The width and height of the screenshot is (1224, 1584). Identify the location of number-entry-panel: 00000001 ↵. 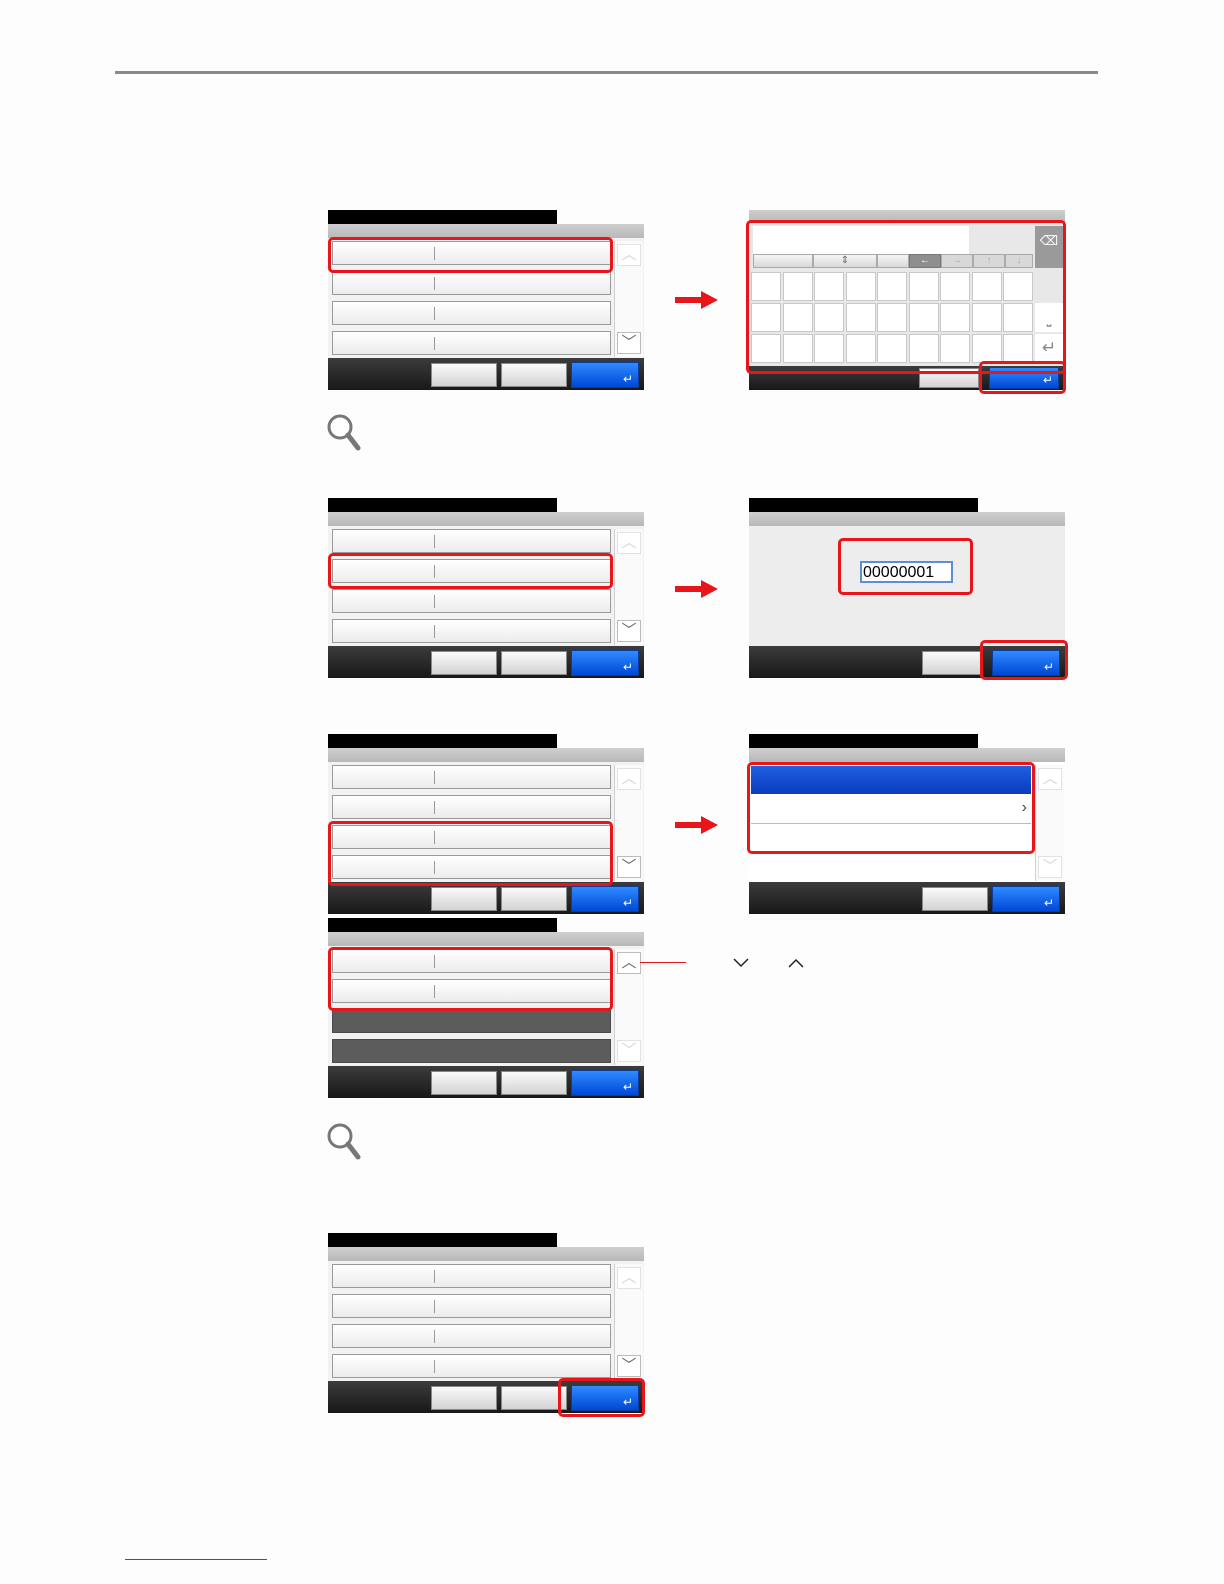
(908, 589).